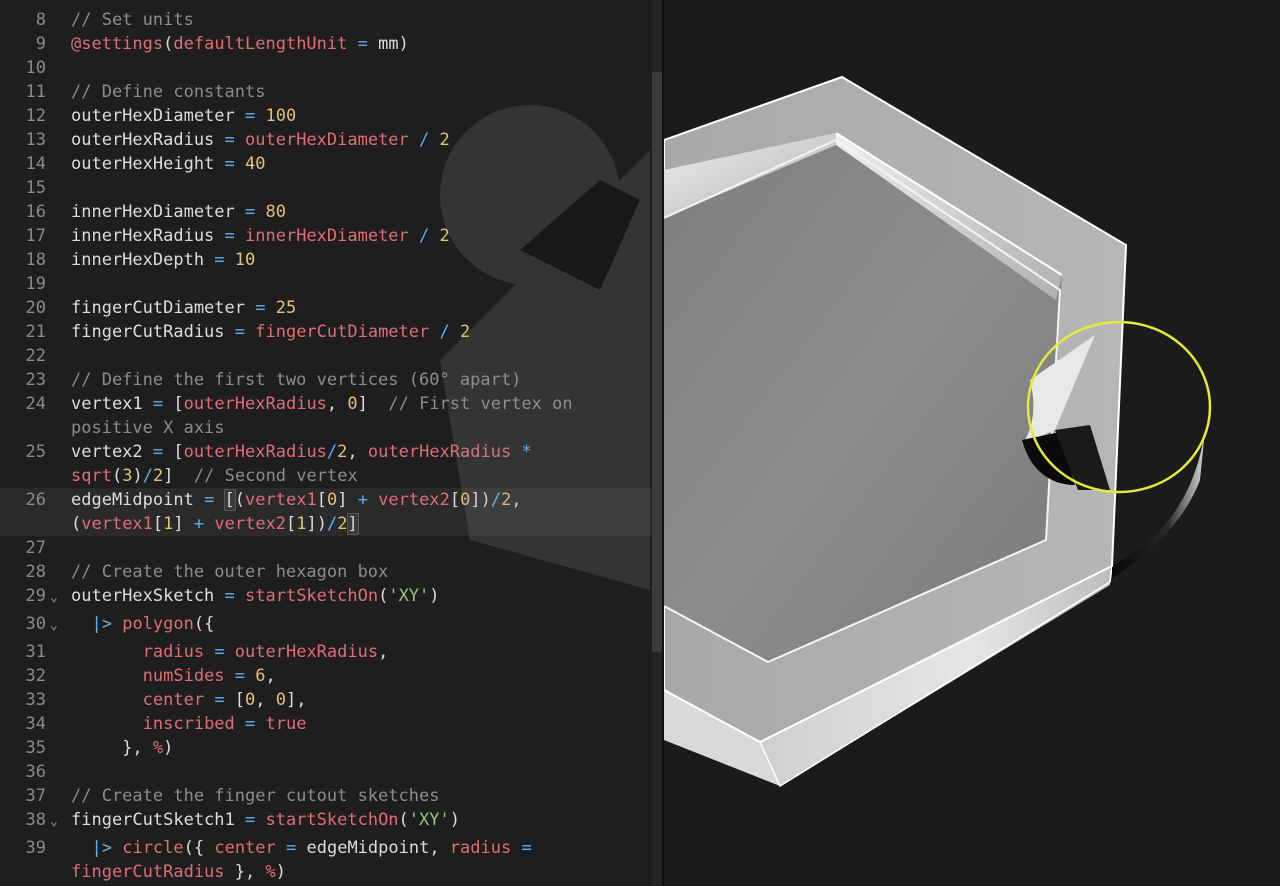  Describe the element at coordinates (101, 624) in the screenshot. I see `code-token: |>` at that location.